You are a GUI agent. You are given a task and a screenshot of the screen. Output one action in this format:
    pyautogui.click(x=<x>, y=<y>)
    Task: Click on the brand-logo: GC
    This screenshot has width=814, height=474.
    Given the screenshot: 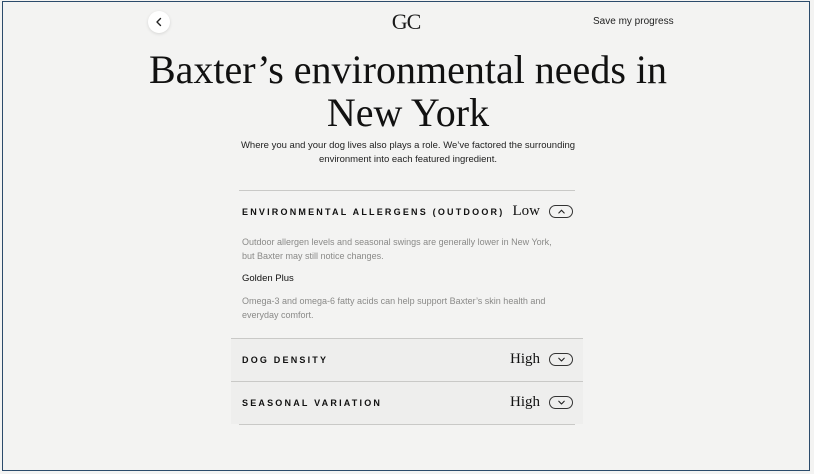 What is the action you would take?
    pyautogui.click(x=406, y=21)
    